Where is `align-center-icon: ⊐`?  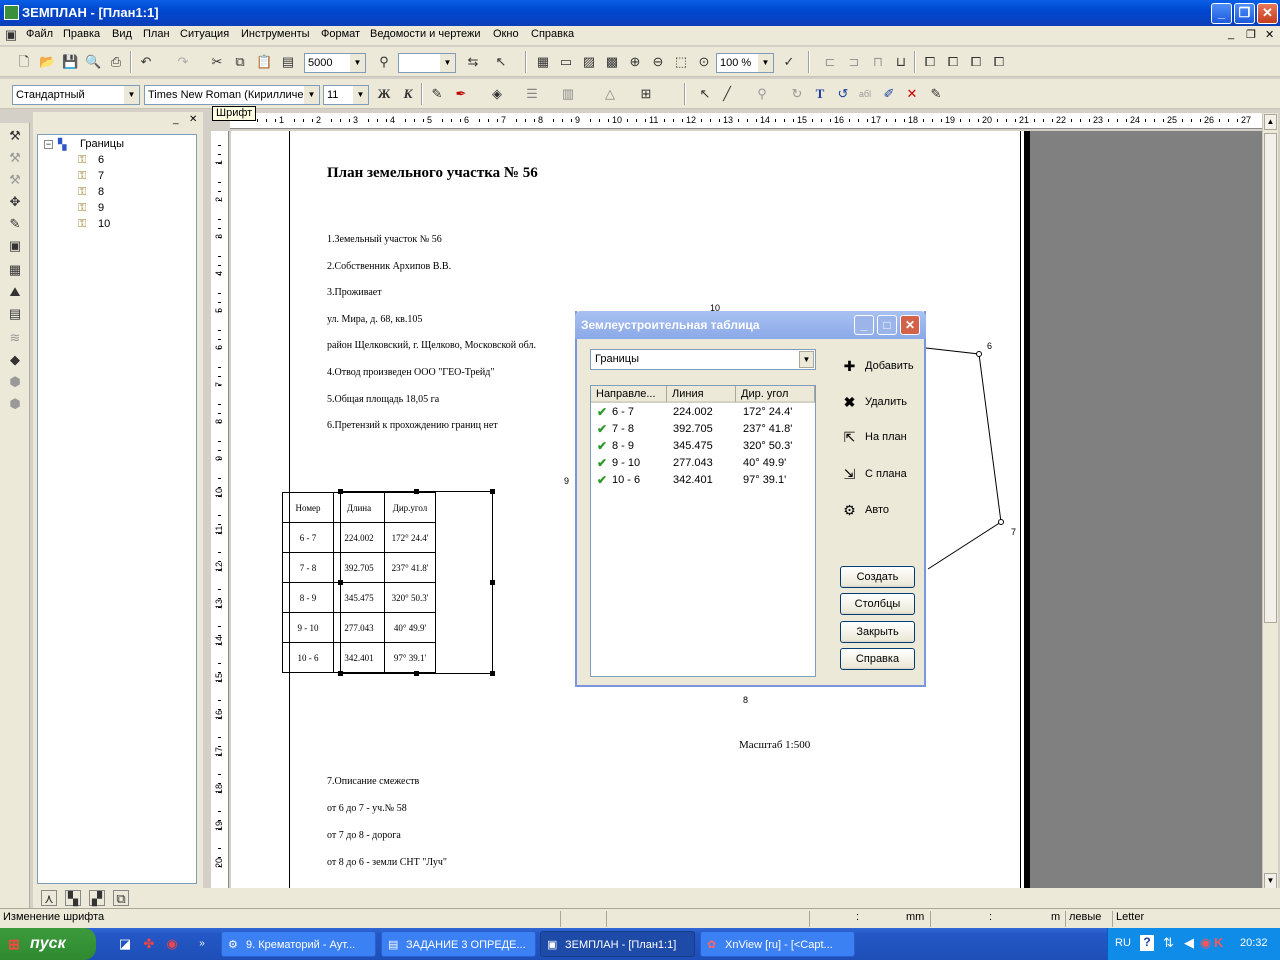
align-center-icon: ⊐ is located at coordinates (854, 62).